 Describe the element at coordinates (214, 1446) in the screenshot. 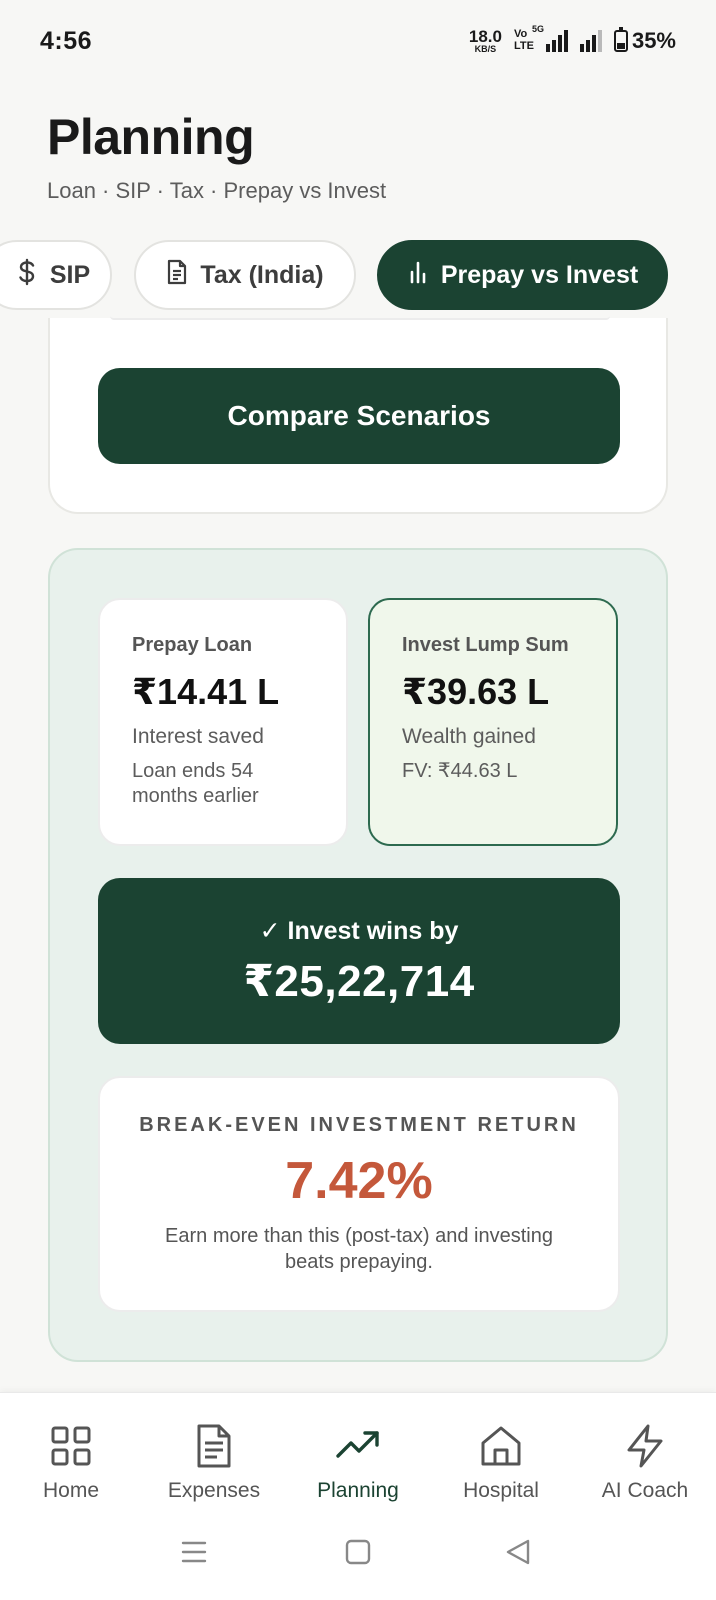

I see `receipt-icon` at that location.